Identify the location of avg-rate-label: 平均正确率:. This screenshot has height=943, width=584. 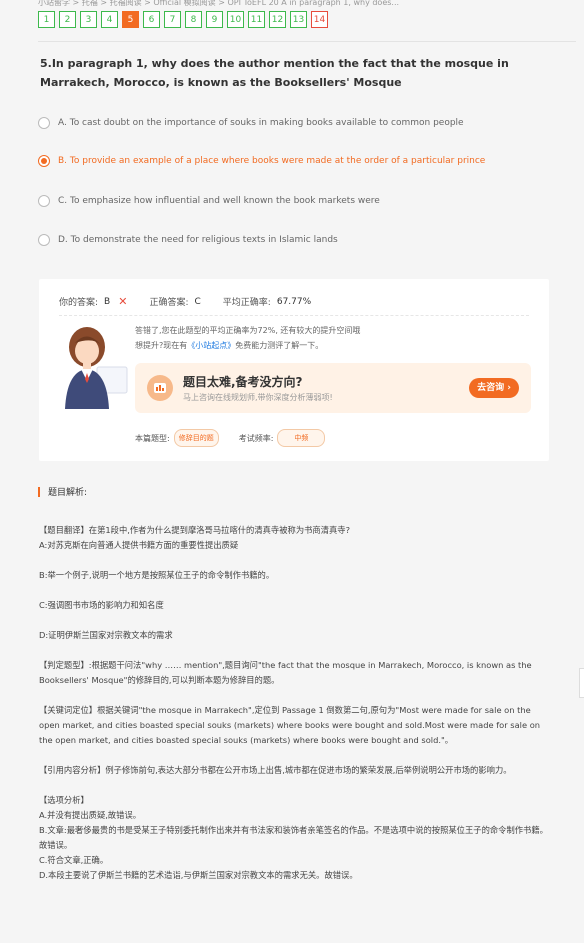
(246, 303).